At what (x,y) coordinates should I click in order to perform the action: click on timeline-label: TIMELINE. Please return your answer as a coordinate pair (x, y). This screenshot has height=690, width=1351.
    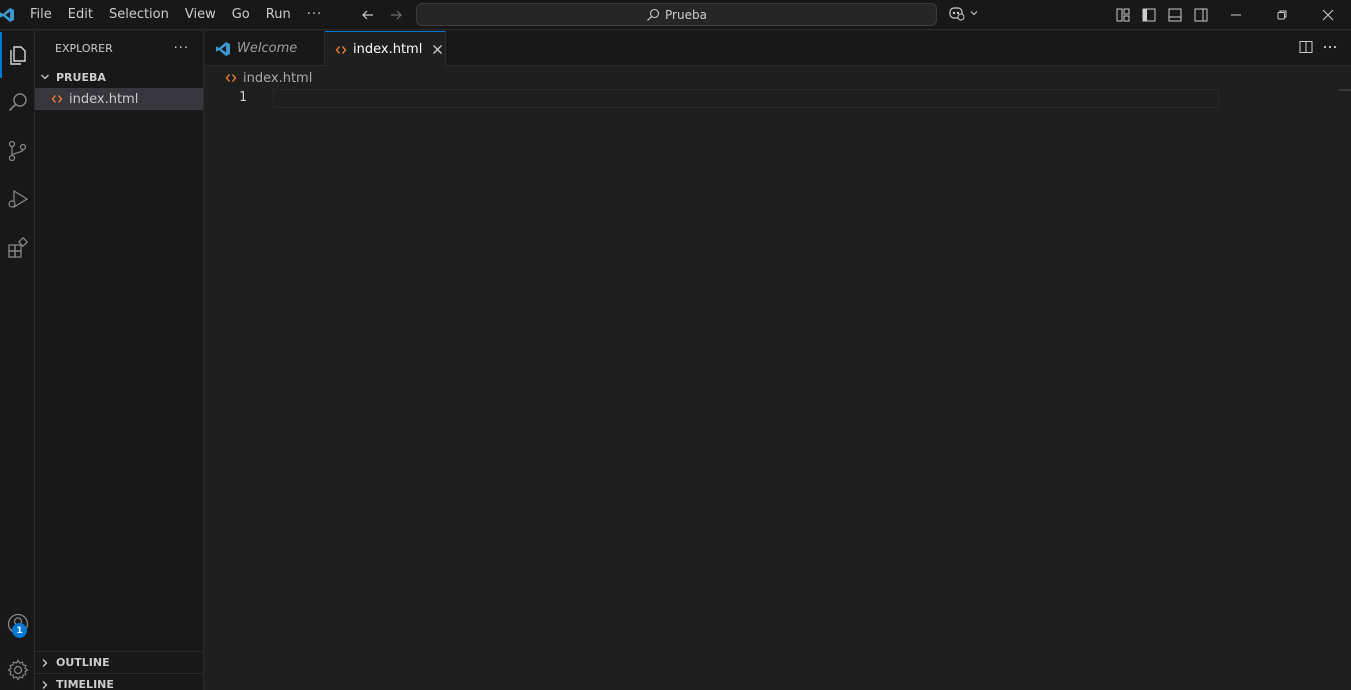
    Looking at the image, I should click on (85, 684).